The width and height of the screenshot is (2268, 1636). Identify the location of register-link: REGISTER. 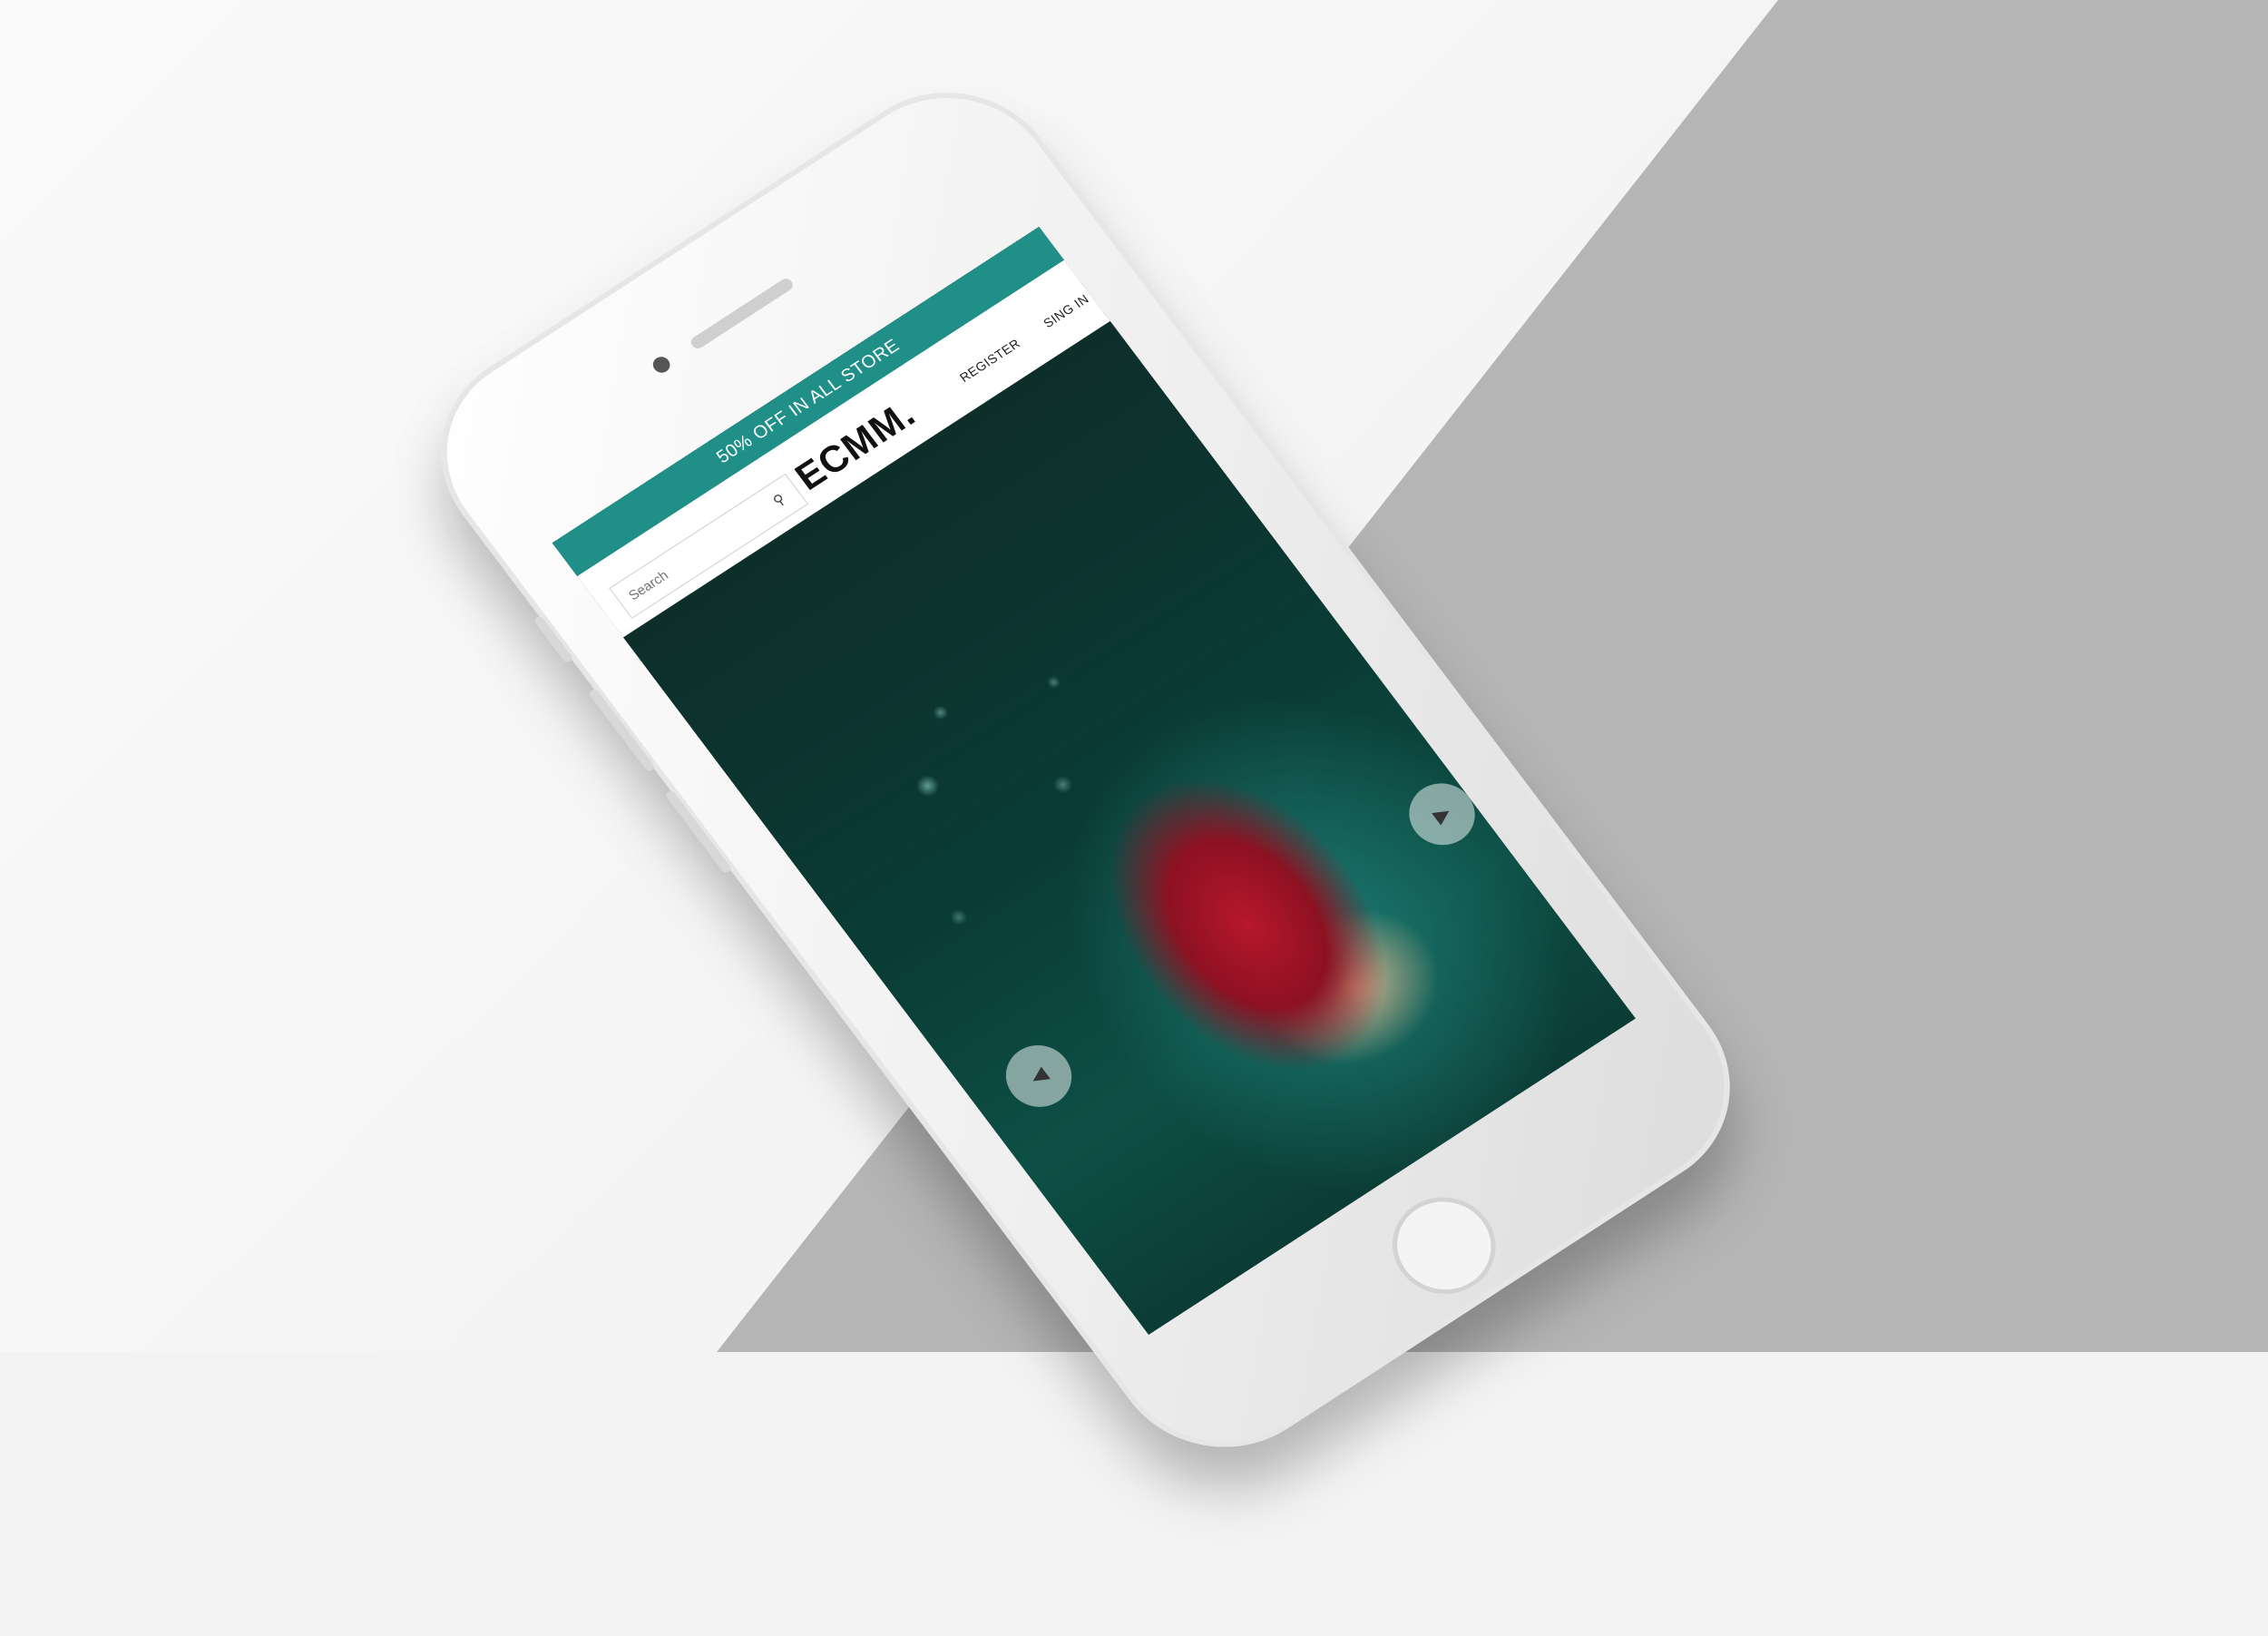
(990, 360).